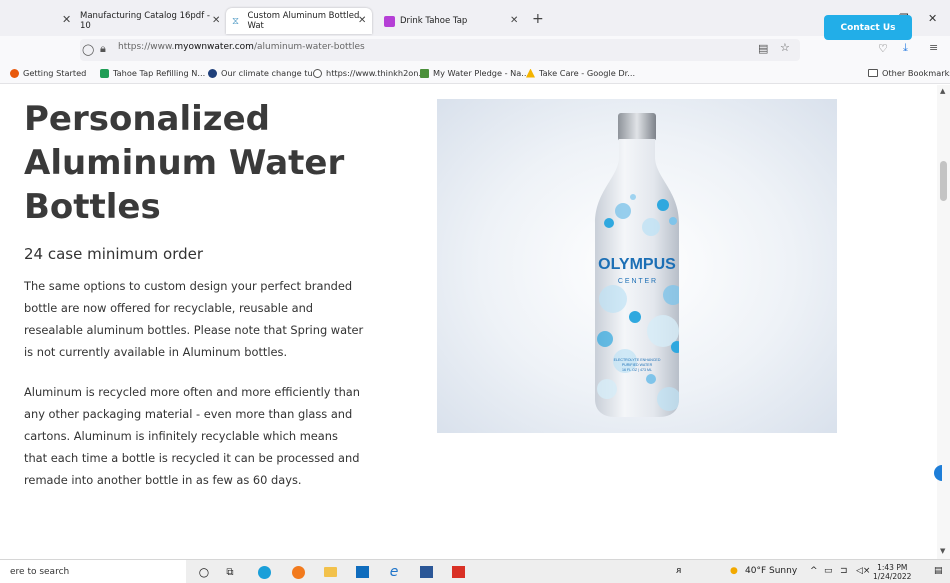 The width and height of the screenshot is (950, 583). What do you see at coordinates (916, 73) in the screenshot?
I see `other-bookmarks-label: Other Bookmarks` at bounding box center [916, 73].